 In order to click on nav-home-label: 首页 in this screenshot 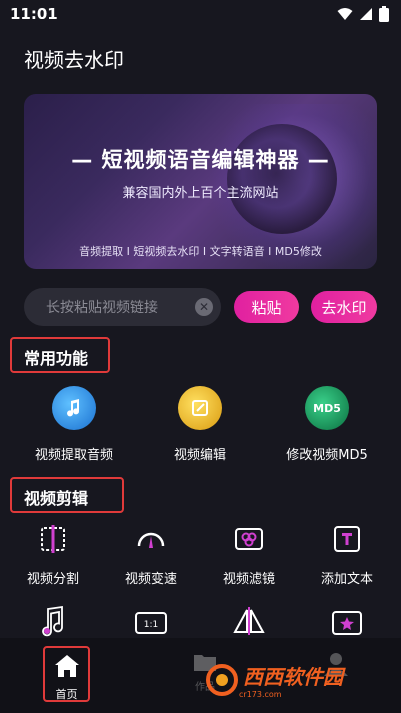, I will do `click(66, 694)`.